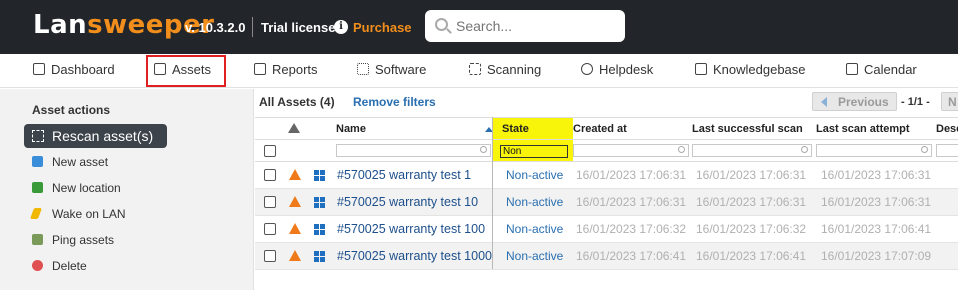 This screenshot has width=958, height=290. Describe the element at coordinates (475, 69) in the screenshot. I see `scanning-icon` at that location.